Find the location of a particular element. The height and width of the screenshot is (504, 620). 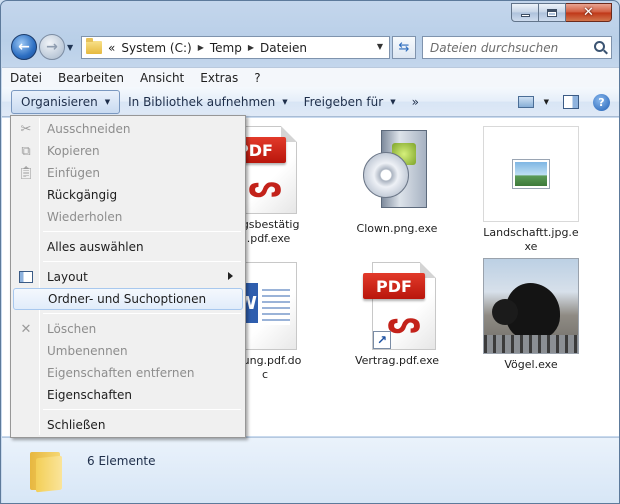

details-pane: 6 Elemente is located at coordinates (310, 470).